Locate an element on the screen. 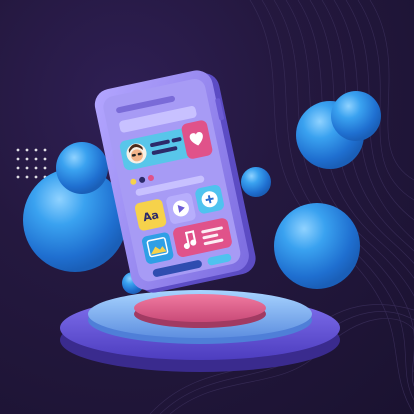 This screenshot has width=414, height=414. bubble-top-right is located at coordinates (338, 130).